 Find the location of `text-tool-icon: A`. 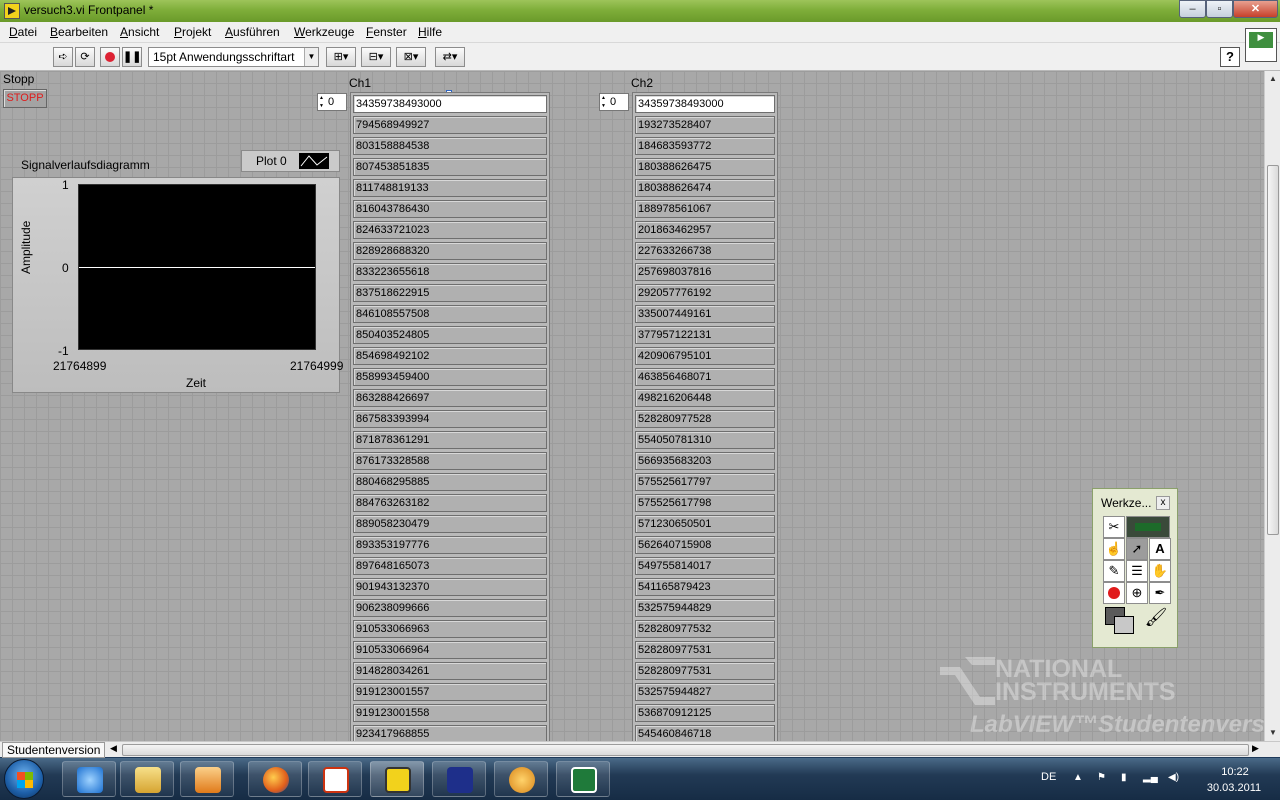

text-tool-icon: A is located at coordinates (1160, 549).